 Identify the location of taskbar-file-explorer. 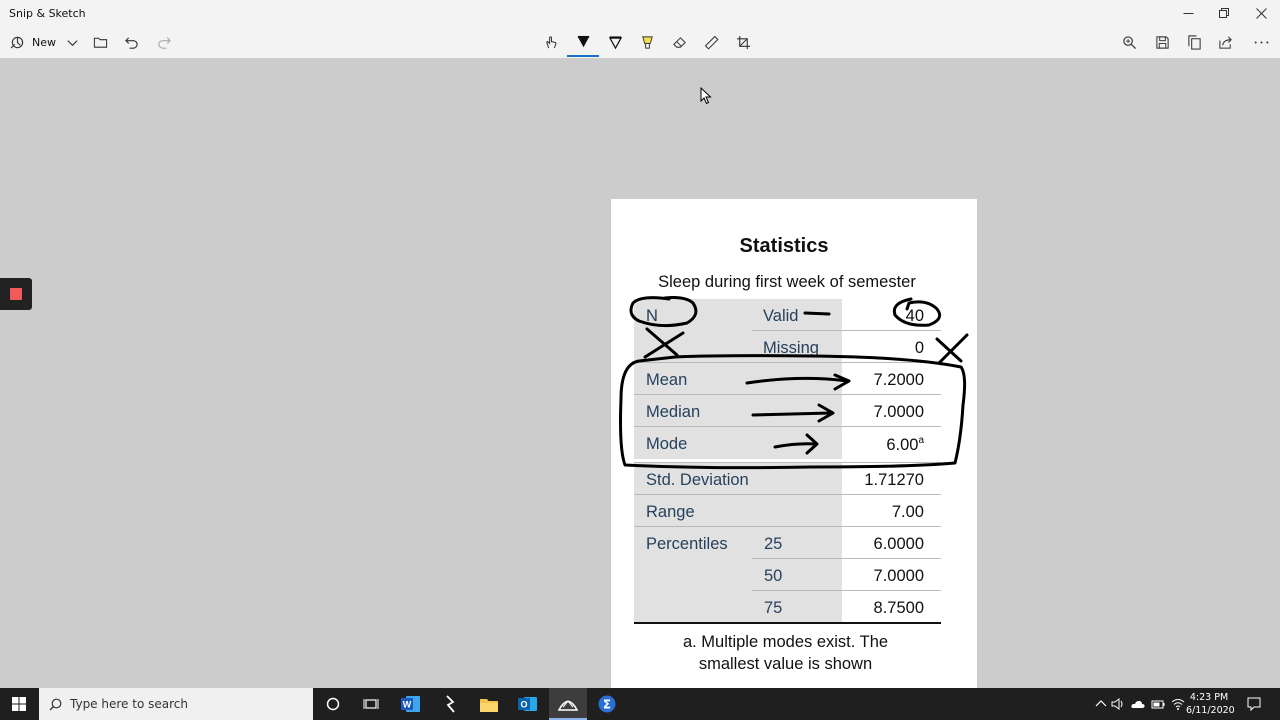
(489, 704).